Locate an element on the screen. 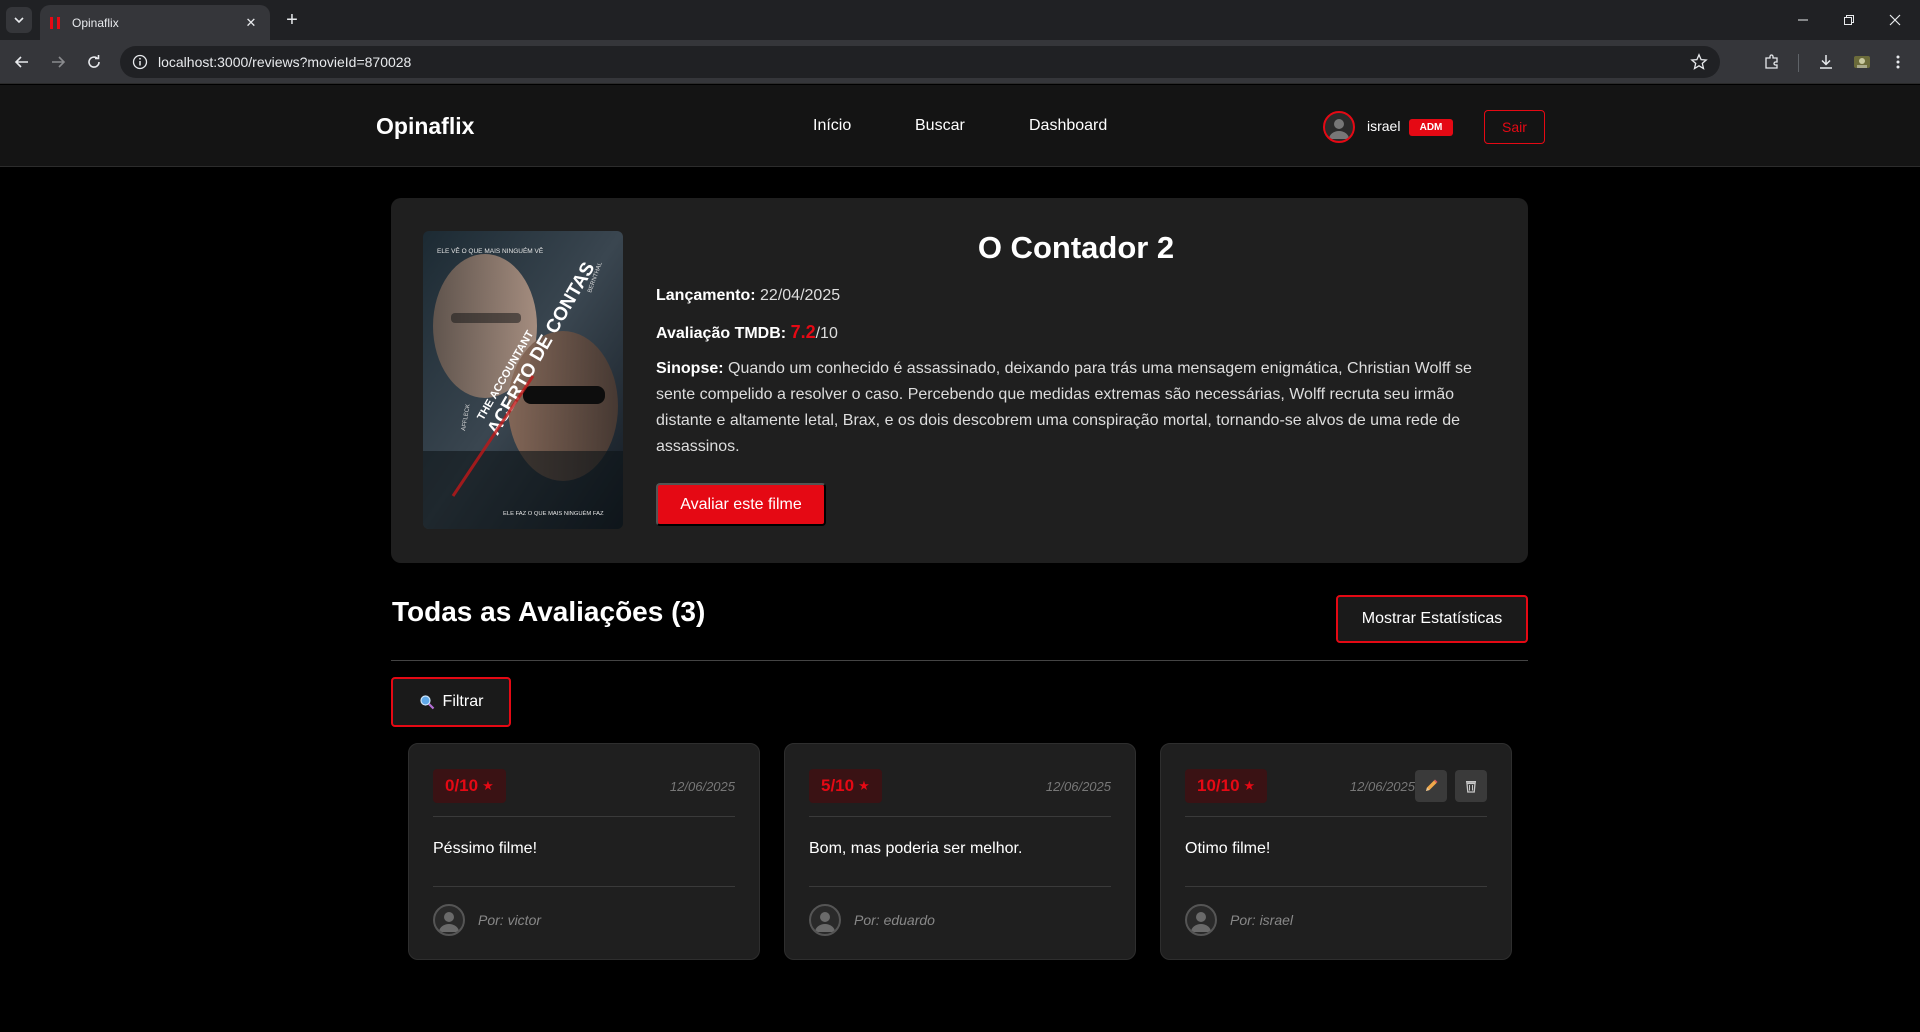 The image size is (1920, 1032). review-author: Por: israel is located at coordinates (1262, 920).